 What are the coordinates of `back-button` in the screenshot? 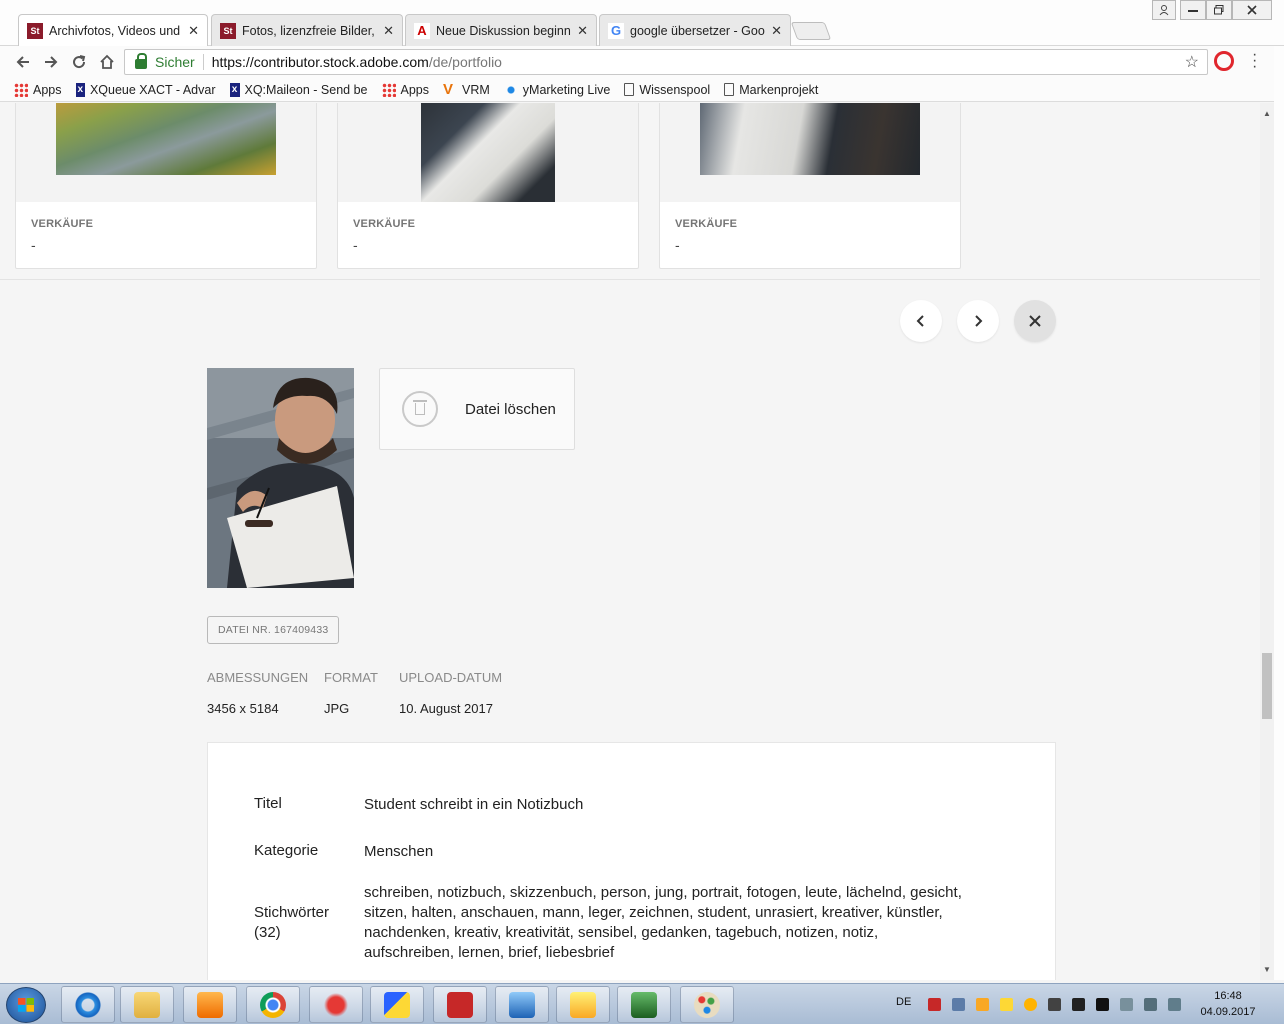 It's located at (23, 62).